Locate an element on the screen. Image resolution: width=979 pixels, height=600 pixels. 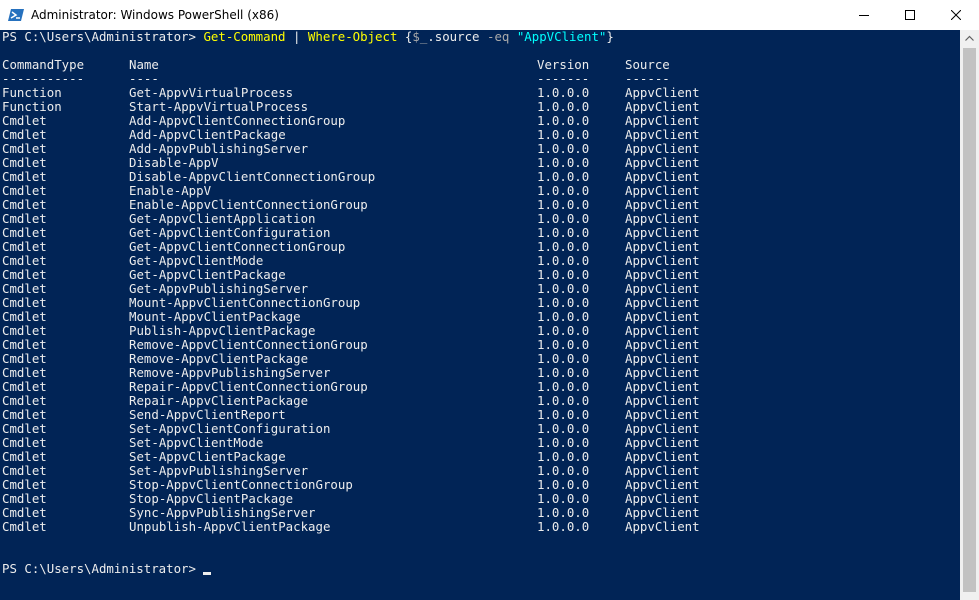
scriptblock-close: } is located at coordinates (610, 37).